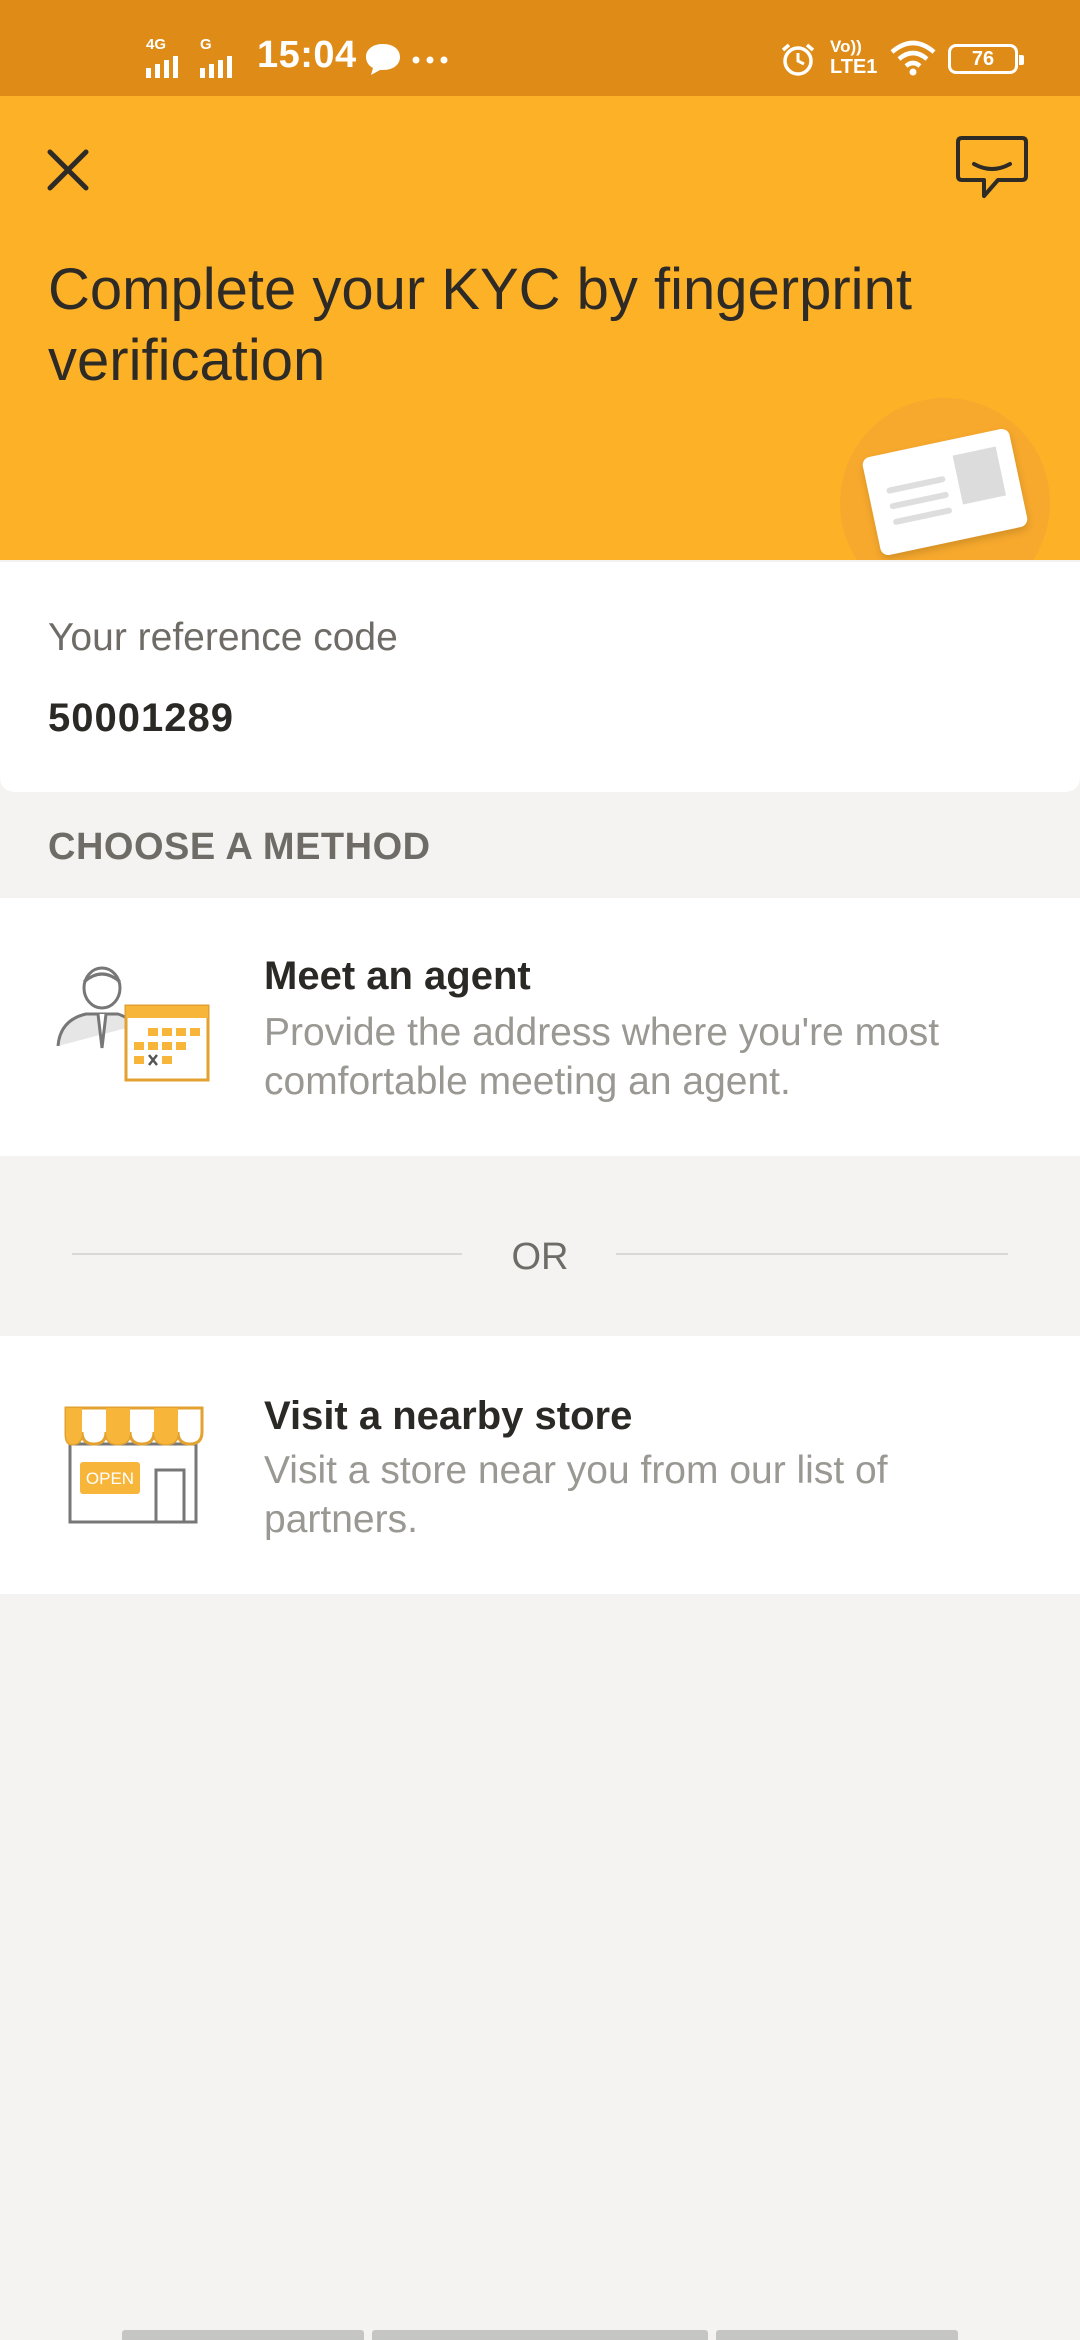  Describe the element at coordinates (383, 59) in the screenshot. I see `chat-bubble-notification-icon` at that location.